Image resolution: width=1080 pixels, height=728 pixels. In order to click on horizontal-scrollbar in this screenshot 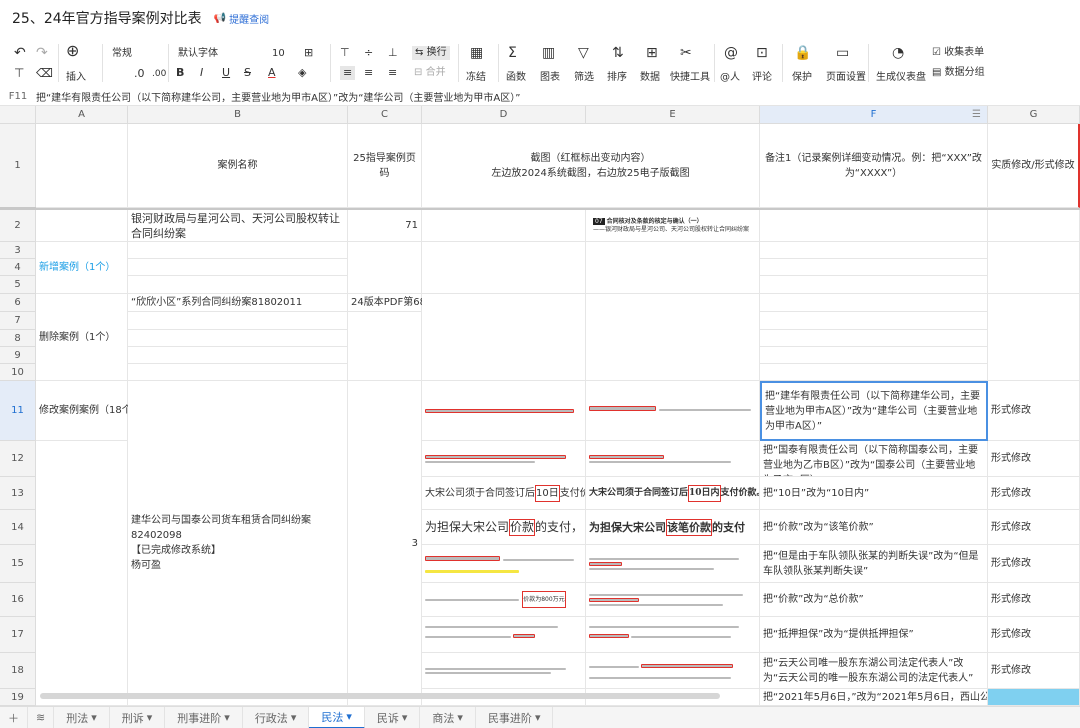, I will do `click(380, 696)`.